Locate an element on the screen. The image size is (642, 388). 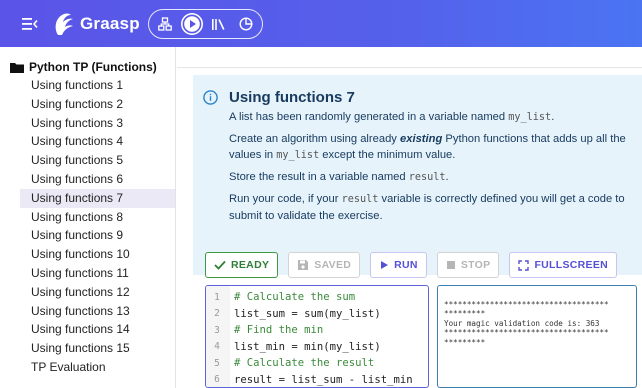
code-line: 1 # Calculate the sum is located at coordinates (280, 297).